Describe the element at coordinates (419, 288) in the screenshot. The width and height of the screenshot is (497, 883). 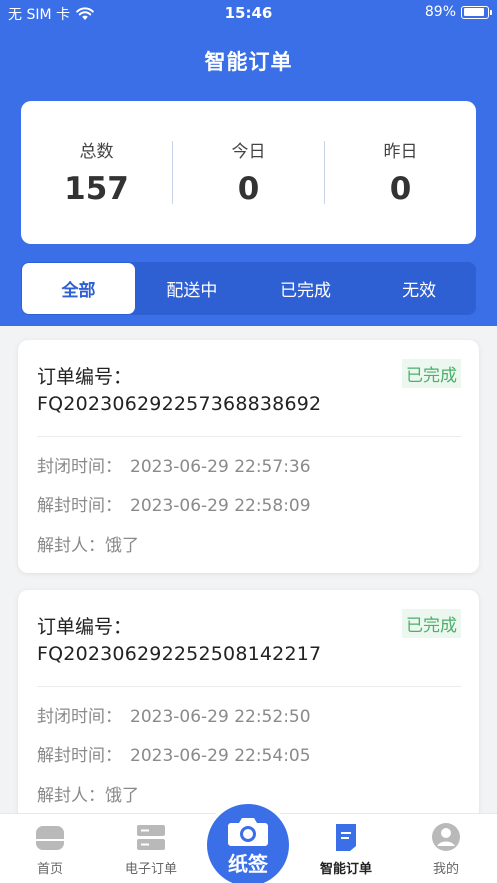
I see `tab-invalid: 无效` at that location.